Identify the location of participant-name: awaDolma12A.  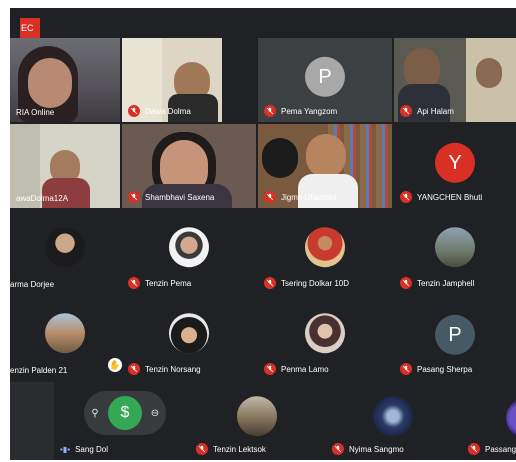
(42, 198).